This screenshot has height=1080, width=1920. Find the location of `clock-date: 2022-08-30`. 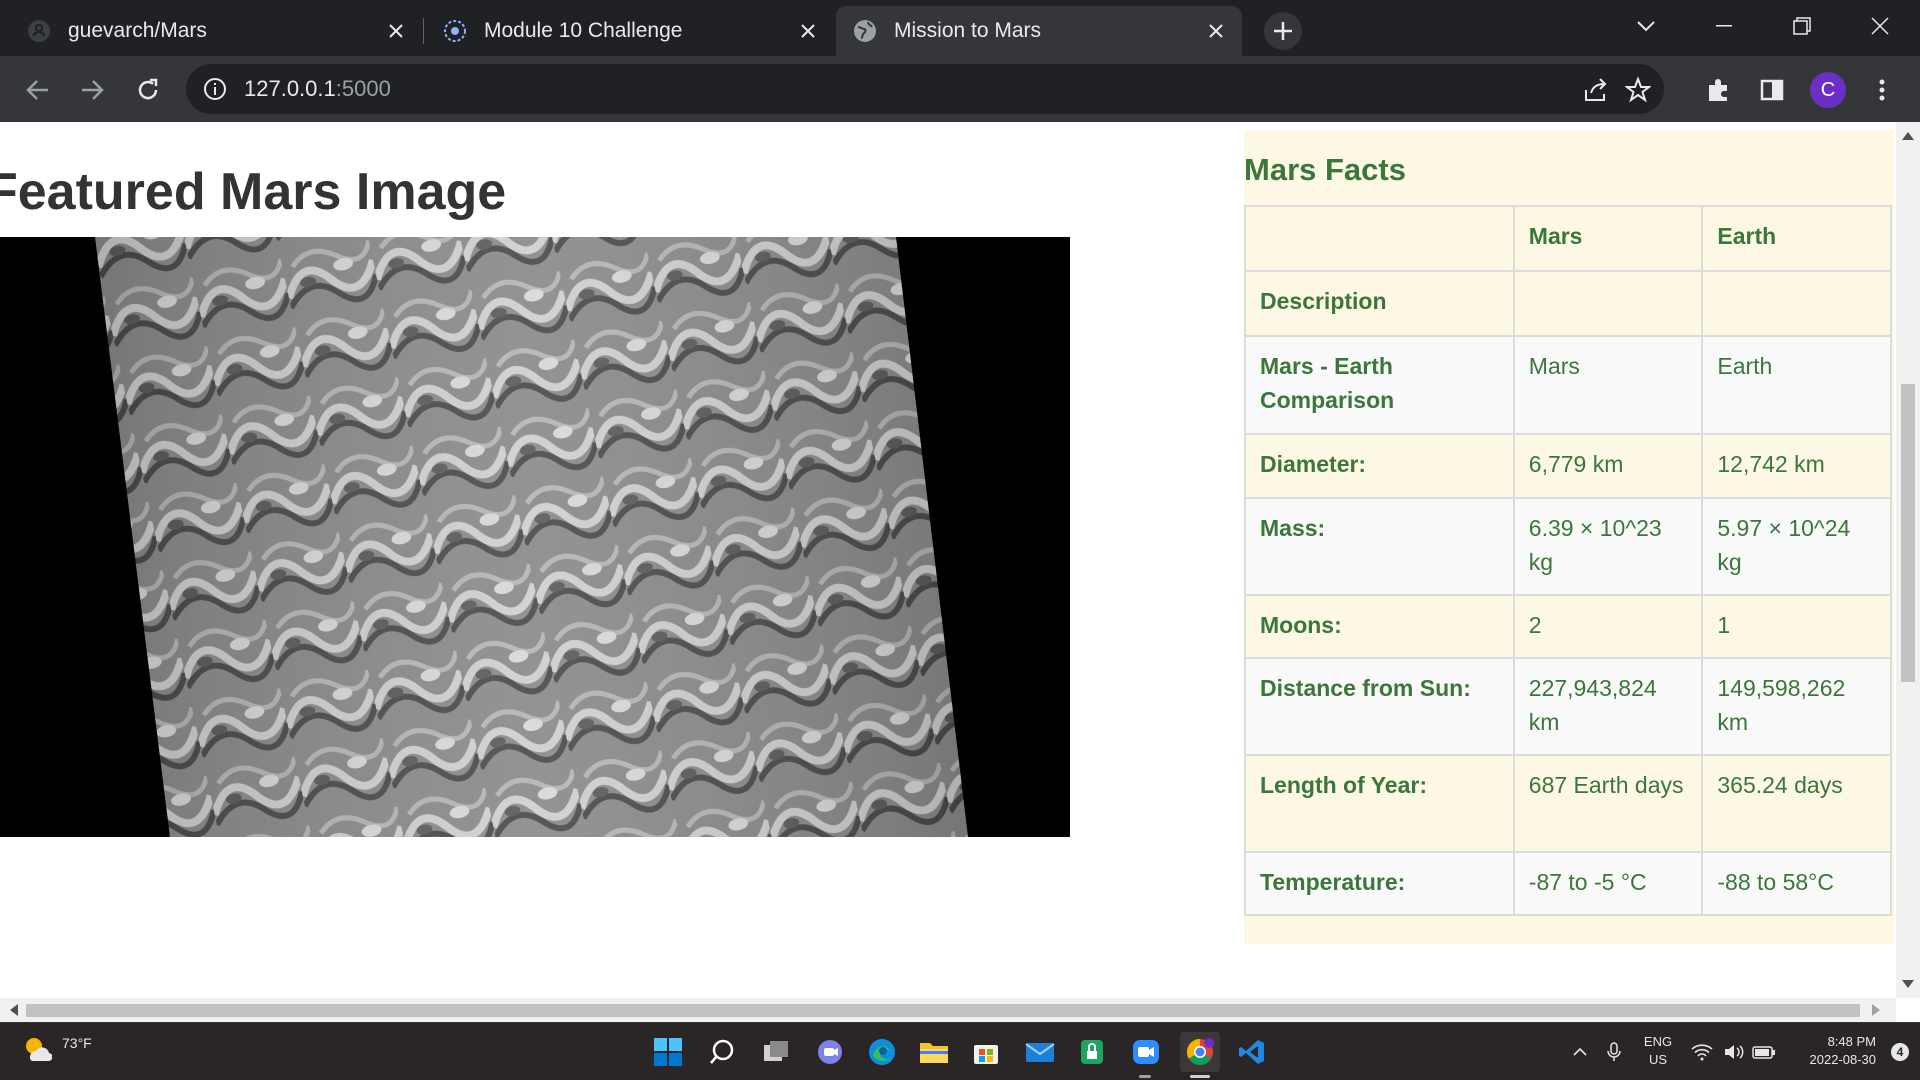

clock-date: 2022-08-30 is located at coordinates (1843, 1059).